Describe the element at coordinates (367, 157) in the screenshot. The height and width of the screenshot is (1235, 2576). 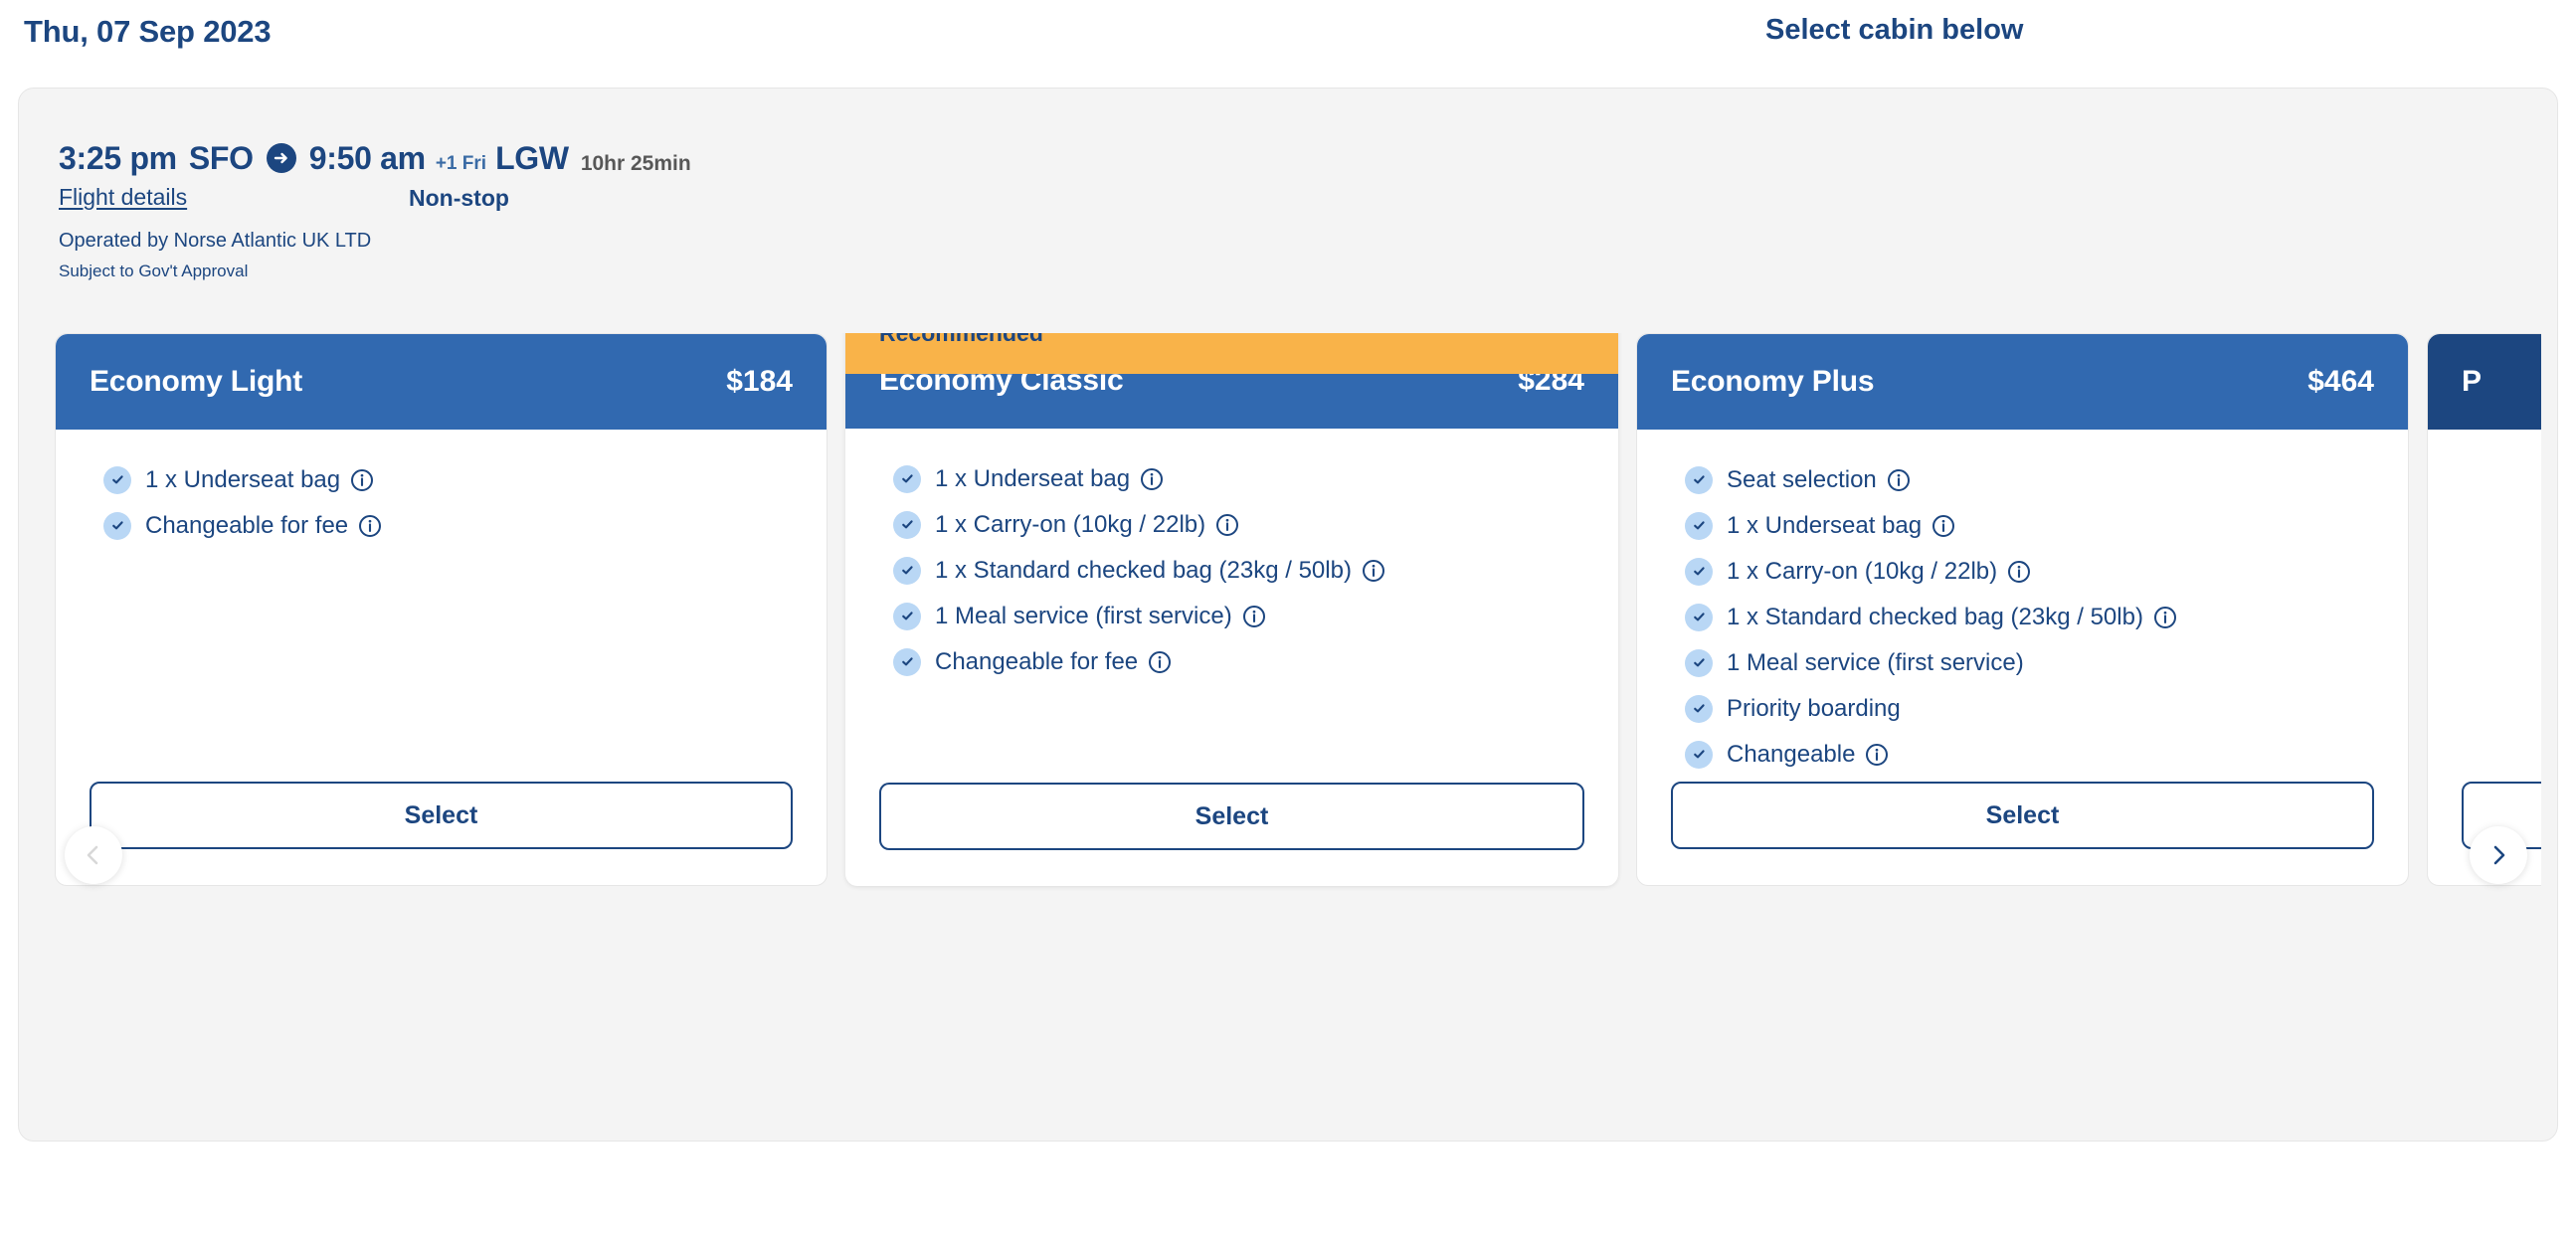
I see `arrive-time: 9:50 am` at that location.